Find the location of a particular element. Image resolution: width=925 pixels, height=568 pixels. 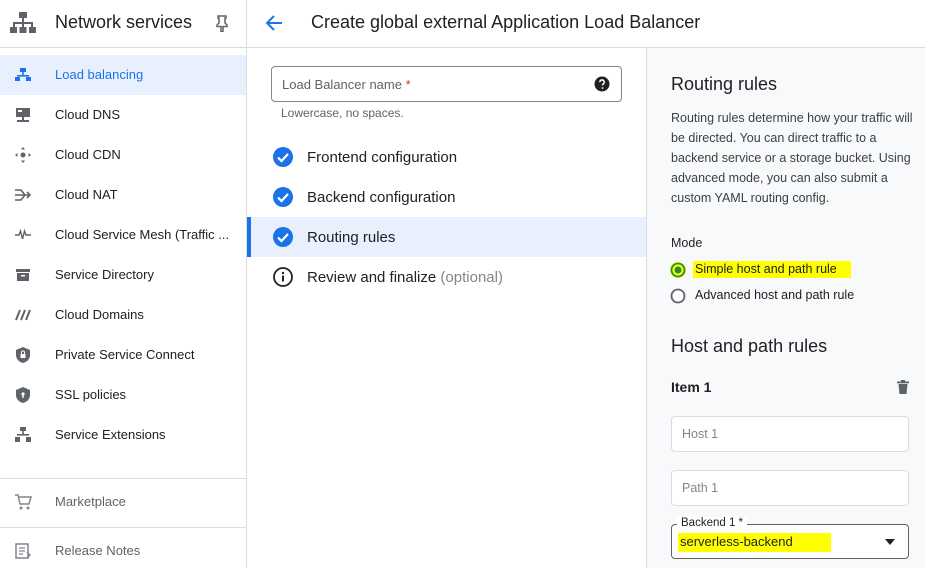

active-step-indicator is located at coordinates (249, 237).